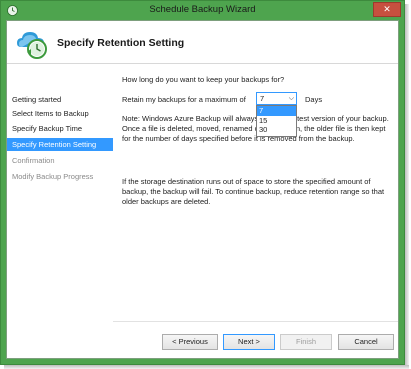  What do you see at coordinates (33, 160) in the screenshot?
I see `nav-step-confirmation: Confirmation` at bounding box center [33, 160].